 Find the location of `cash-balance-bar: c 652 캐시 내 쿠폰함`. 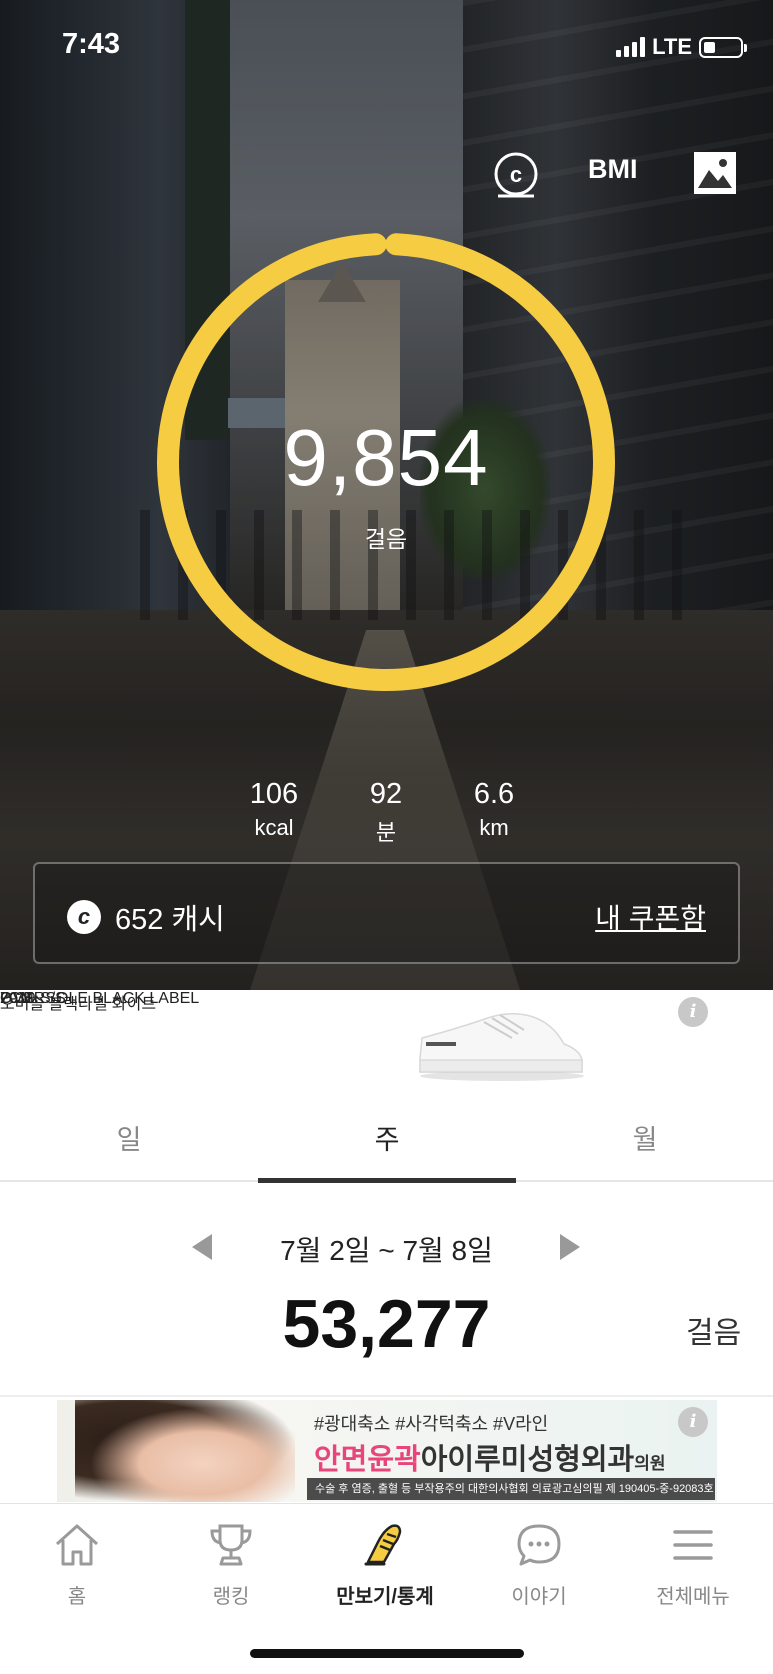

cash-balance-bar: c 652 캐시 내 쿠폰함 is located at coordinates (386, 913).